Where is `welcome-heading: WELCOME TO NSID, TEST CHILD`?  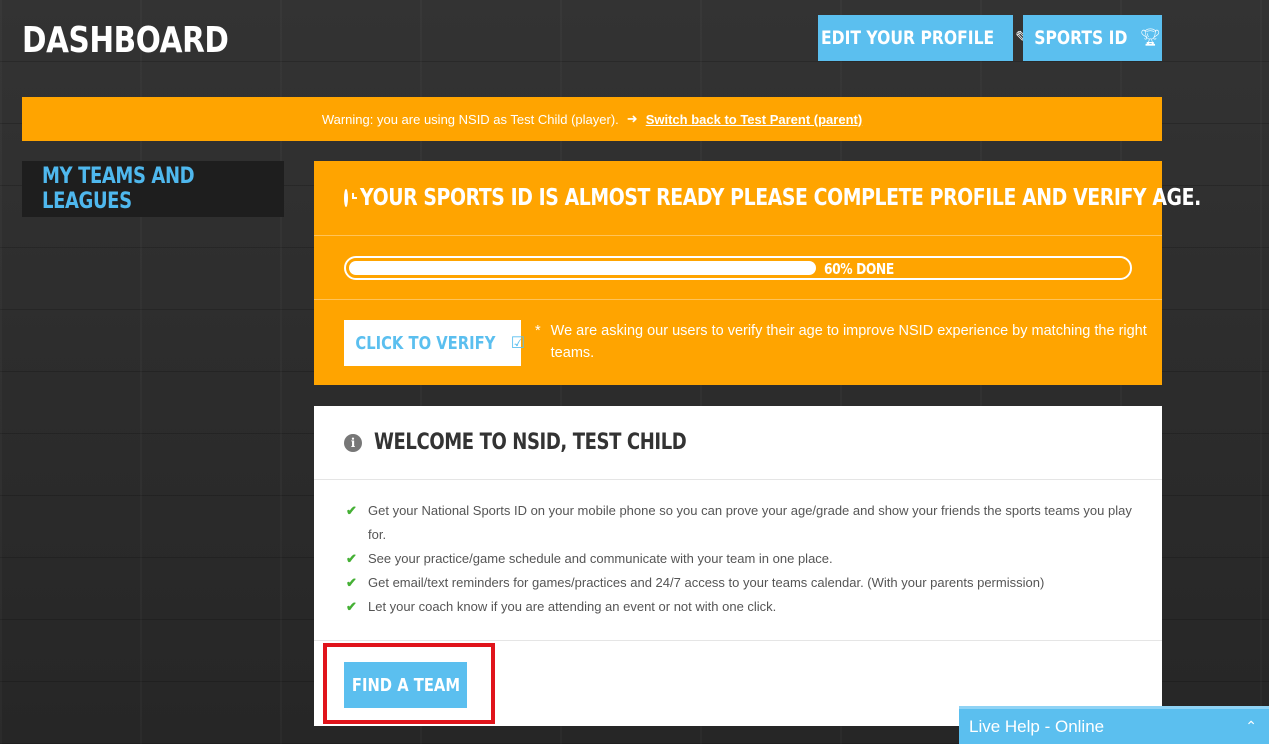 welcome-heading: WELCOME TO NSID, TEST CHILD is located at coordinates (530, 442).